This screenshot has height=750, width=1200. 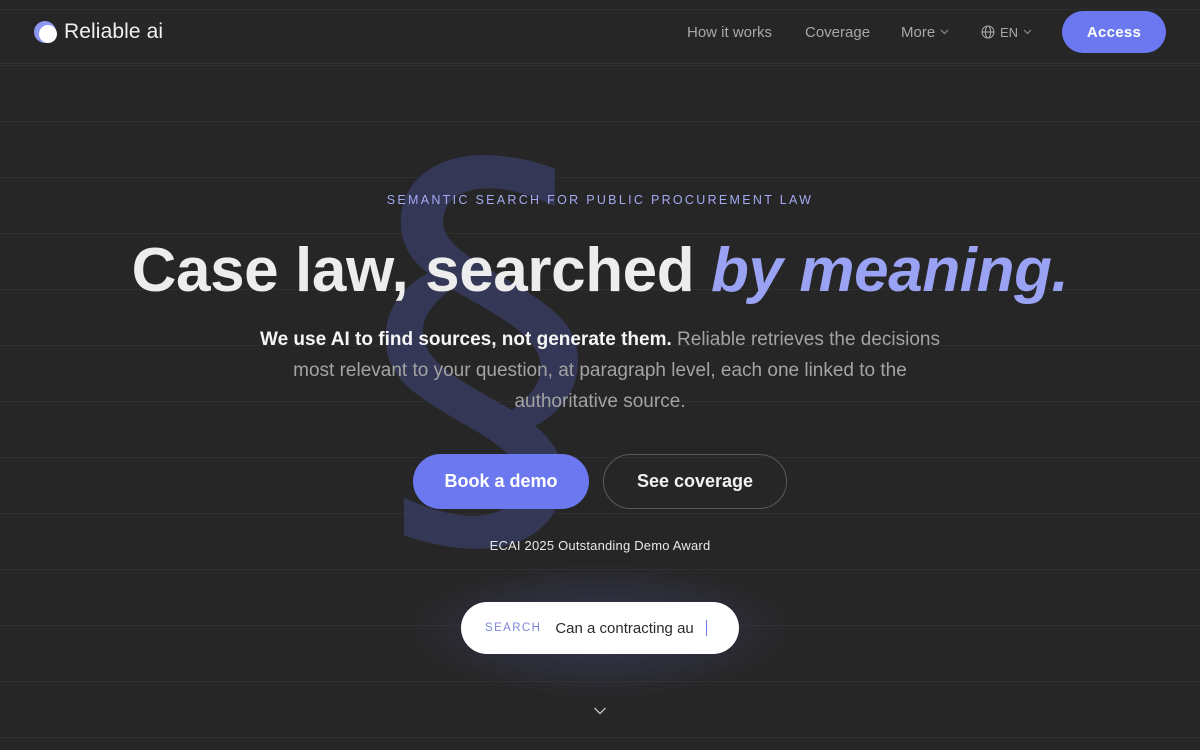 What do you see at coordinates (501, 481) in the screenshot?
I see `book-demo-button: Book a demo` at bounding box center [501, 481].